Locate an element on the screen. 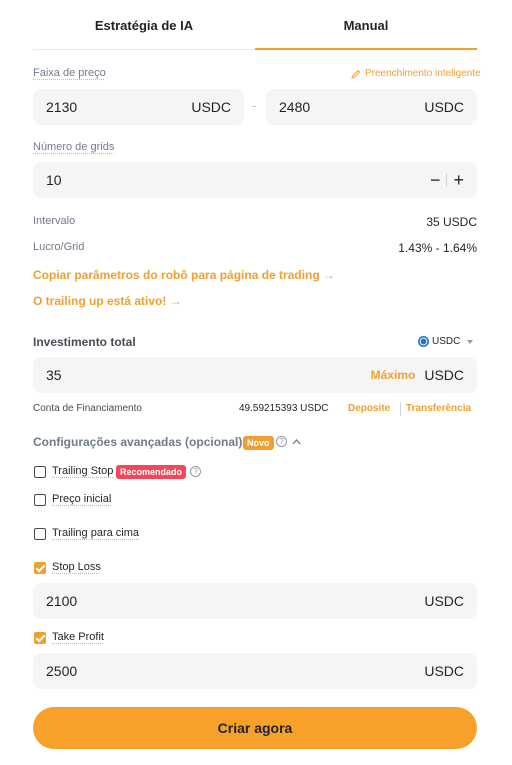  tab-manual: Manual is located at coordinates (366, 25).